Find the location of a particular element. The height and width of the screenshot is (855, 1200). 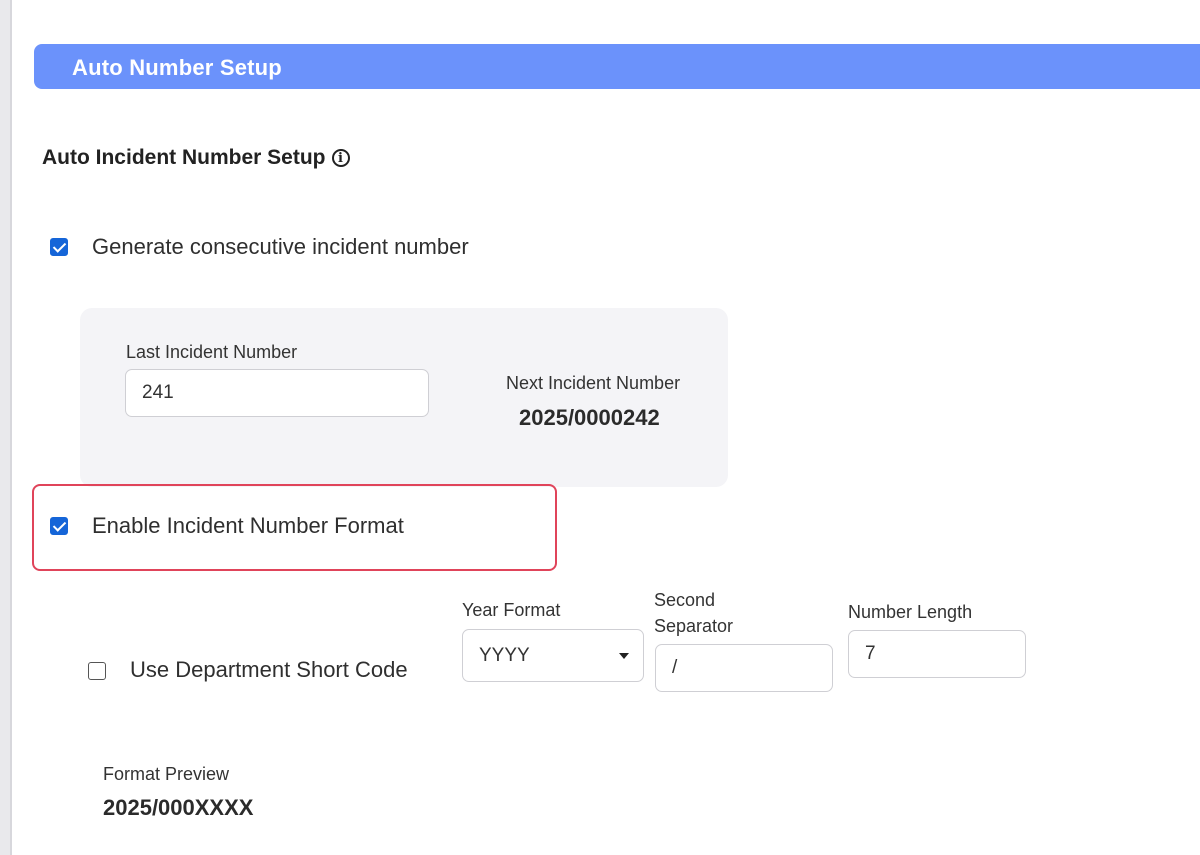

number-length-label: Number Length is located at coordinates (910, 612).